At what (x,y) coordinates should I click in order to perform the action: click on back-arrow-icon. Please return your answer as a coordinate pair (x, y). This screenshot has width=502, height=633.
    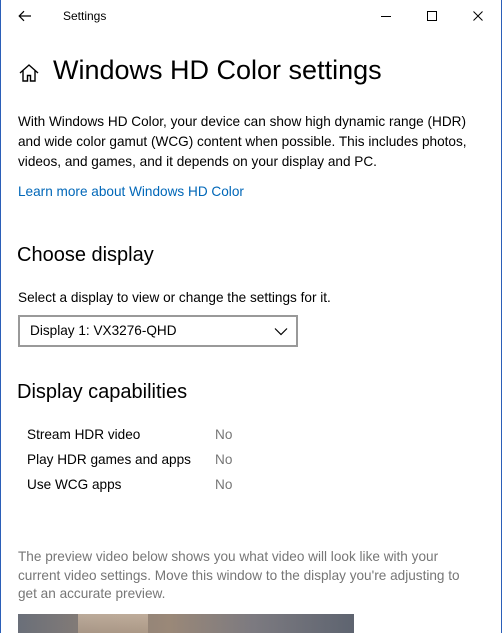
    Looking at the image, I should click on (24, 16).